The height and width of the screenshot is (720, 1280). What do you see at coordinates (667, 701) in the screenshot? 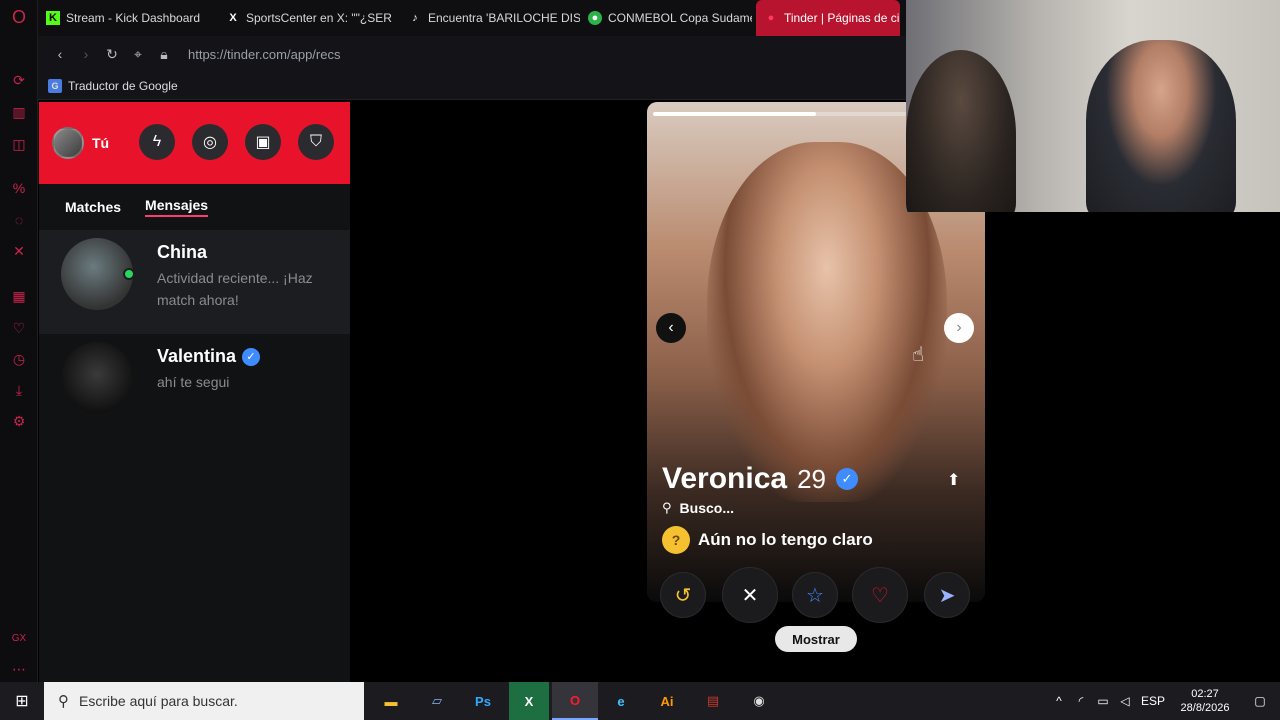
I see `illustrator-icon: Ai` at bounding box center [667, 701].